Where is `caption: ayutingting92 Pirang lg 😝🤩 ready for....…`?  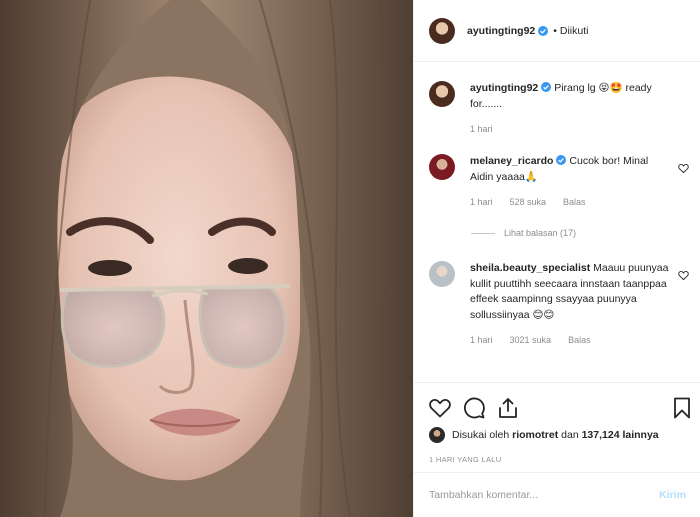 caption: ayutingting92 Pirang lg 😝🤩 ready for....… is located at coordinates (559, 109).